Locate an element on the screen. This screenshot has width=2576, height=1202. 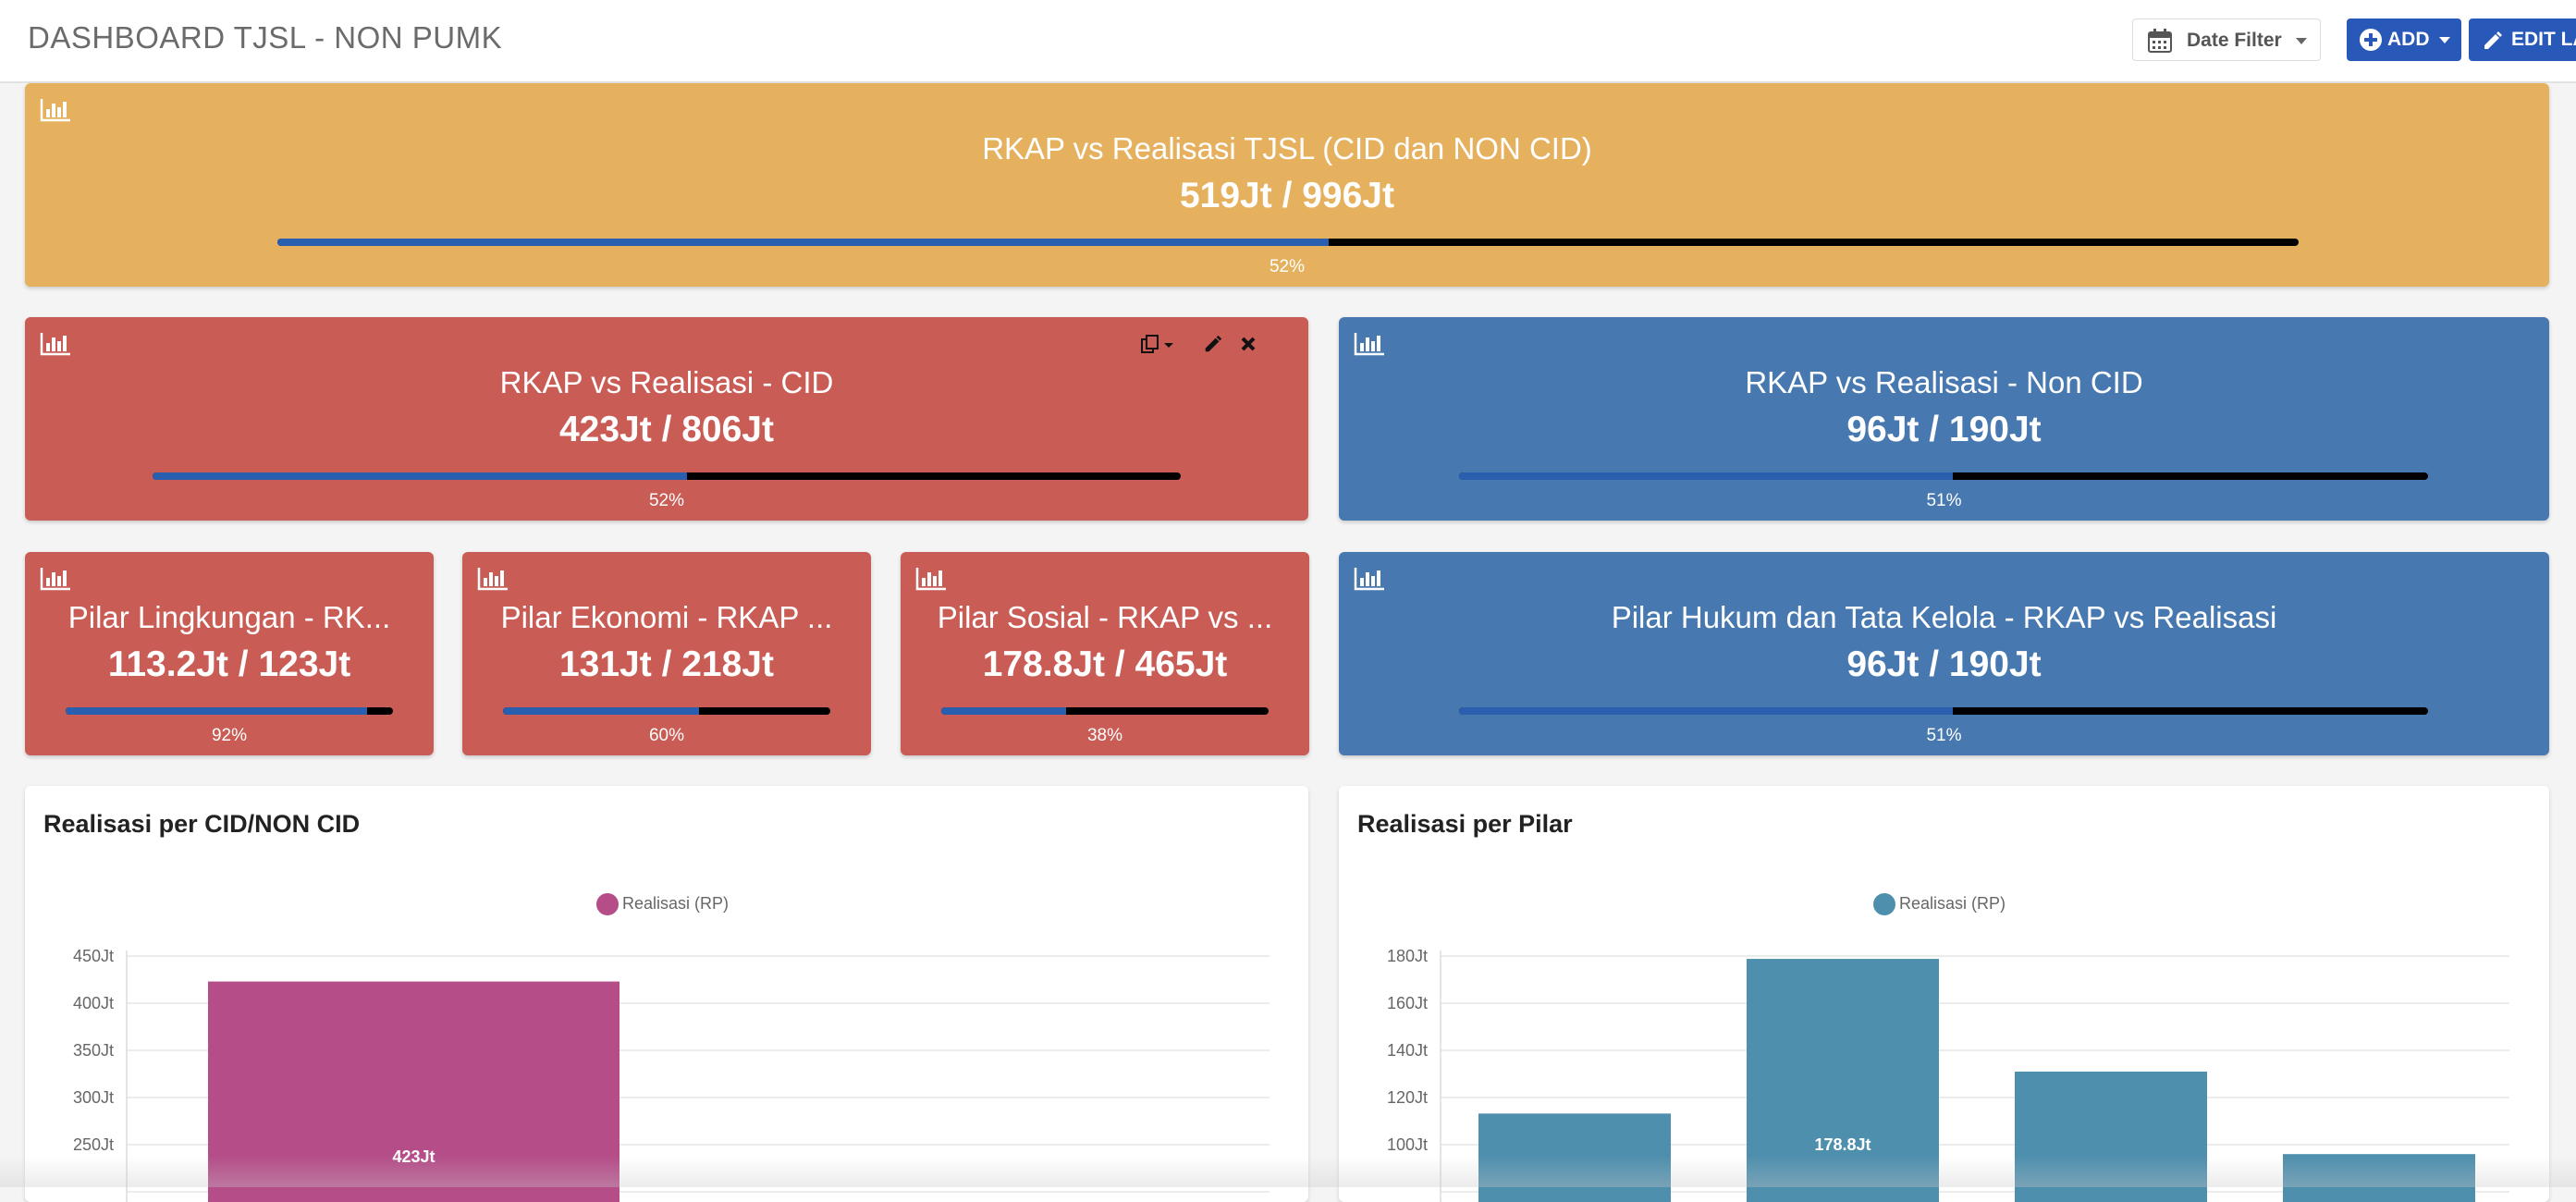
y-tick-label: 400Jt is located at coordinates (93, 1003).